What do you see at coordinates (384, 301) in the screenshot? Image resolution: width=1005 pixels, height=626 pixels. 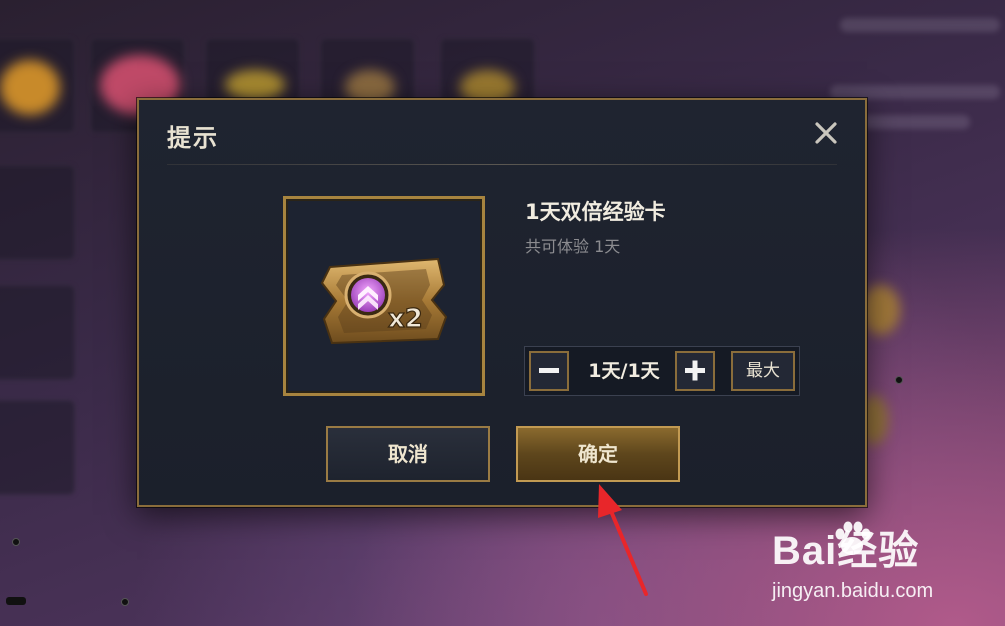 I see `double-exp-card-icon: x2` at bounding box center [384, 301].